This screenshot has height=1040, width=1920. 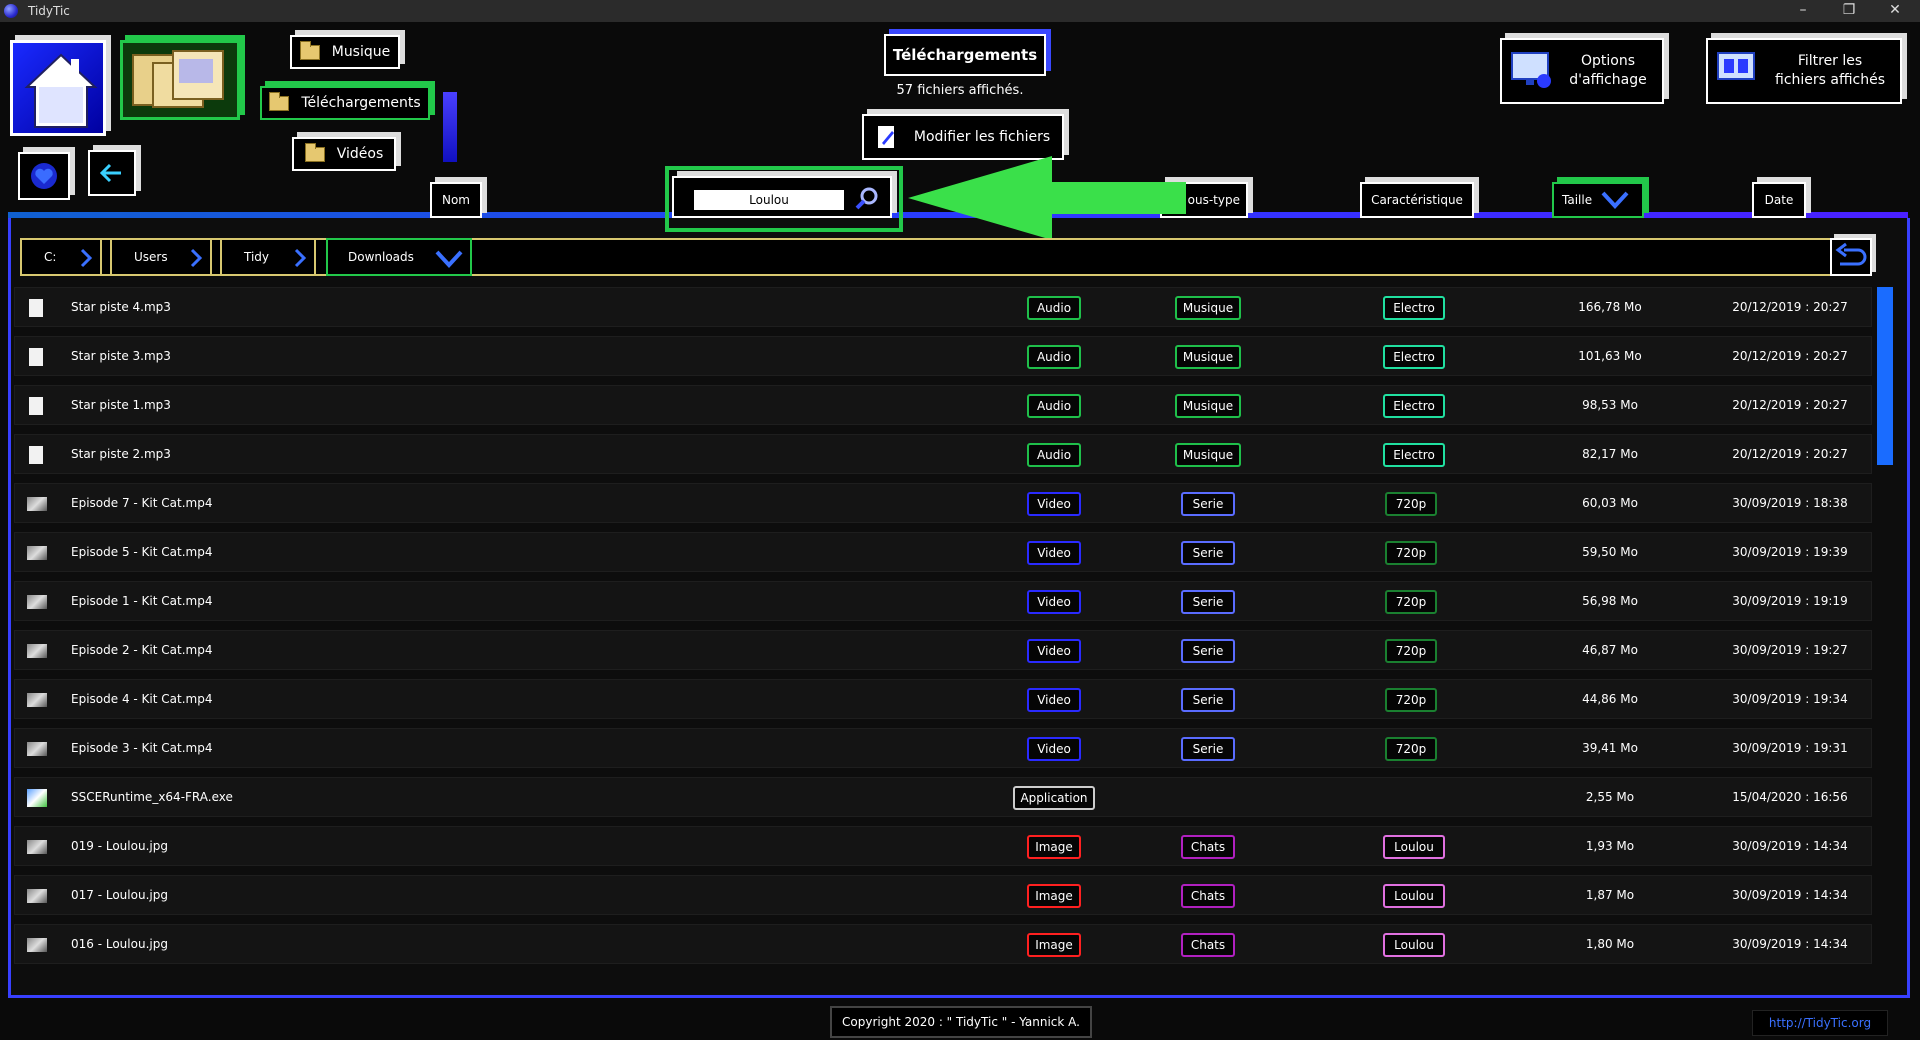 I want to click on file-name: Star piste 2.mp3, so click(x=121, y=454).